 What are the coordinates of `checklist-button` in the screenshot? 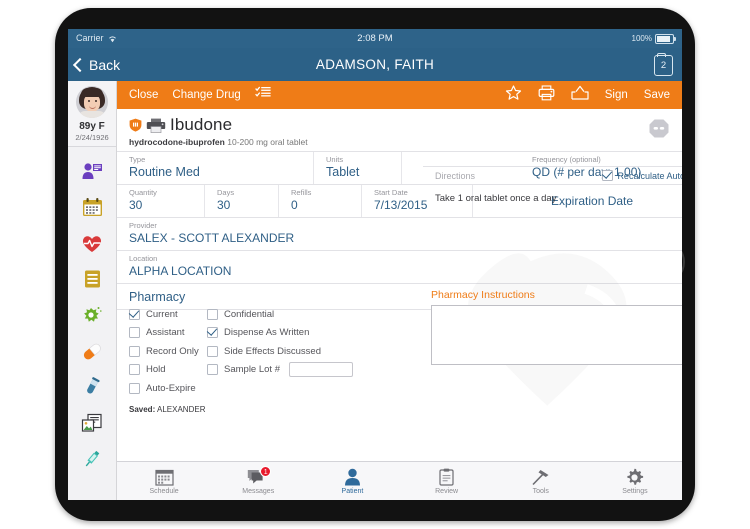 It's located at (262, 95).